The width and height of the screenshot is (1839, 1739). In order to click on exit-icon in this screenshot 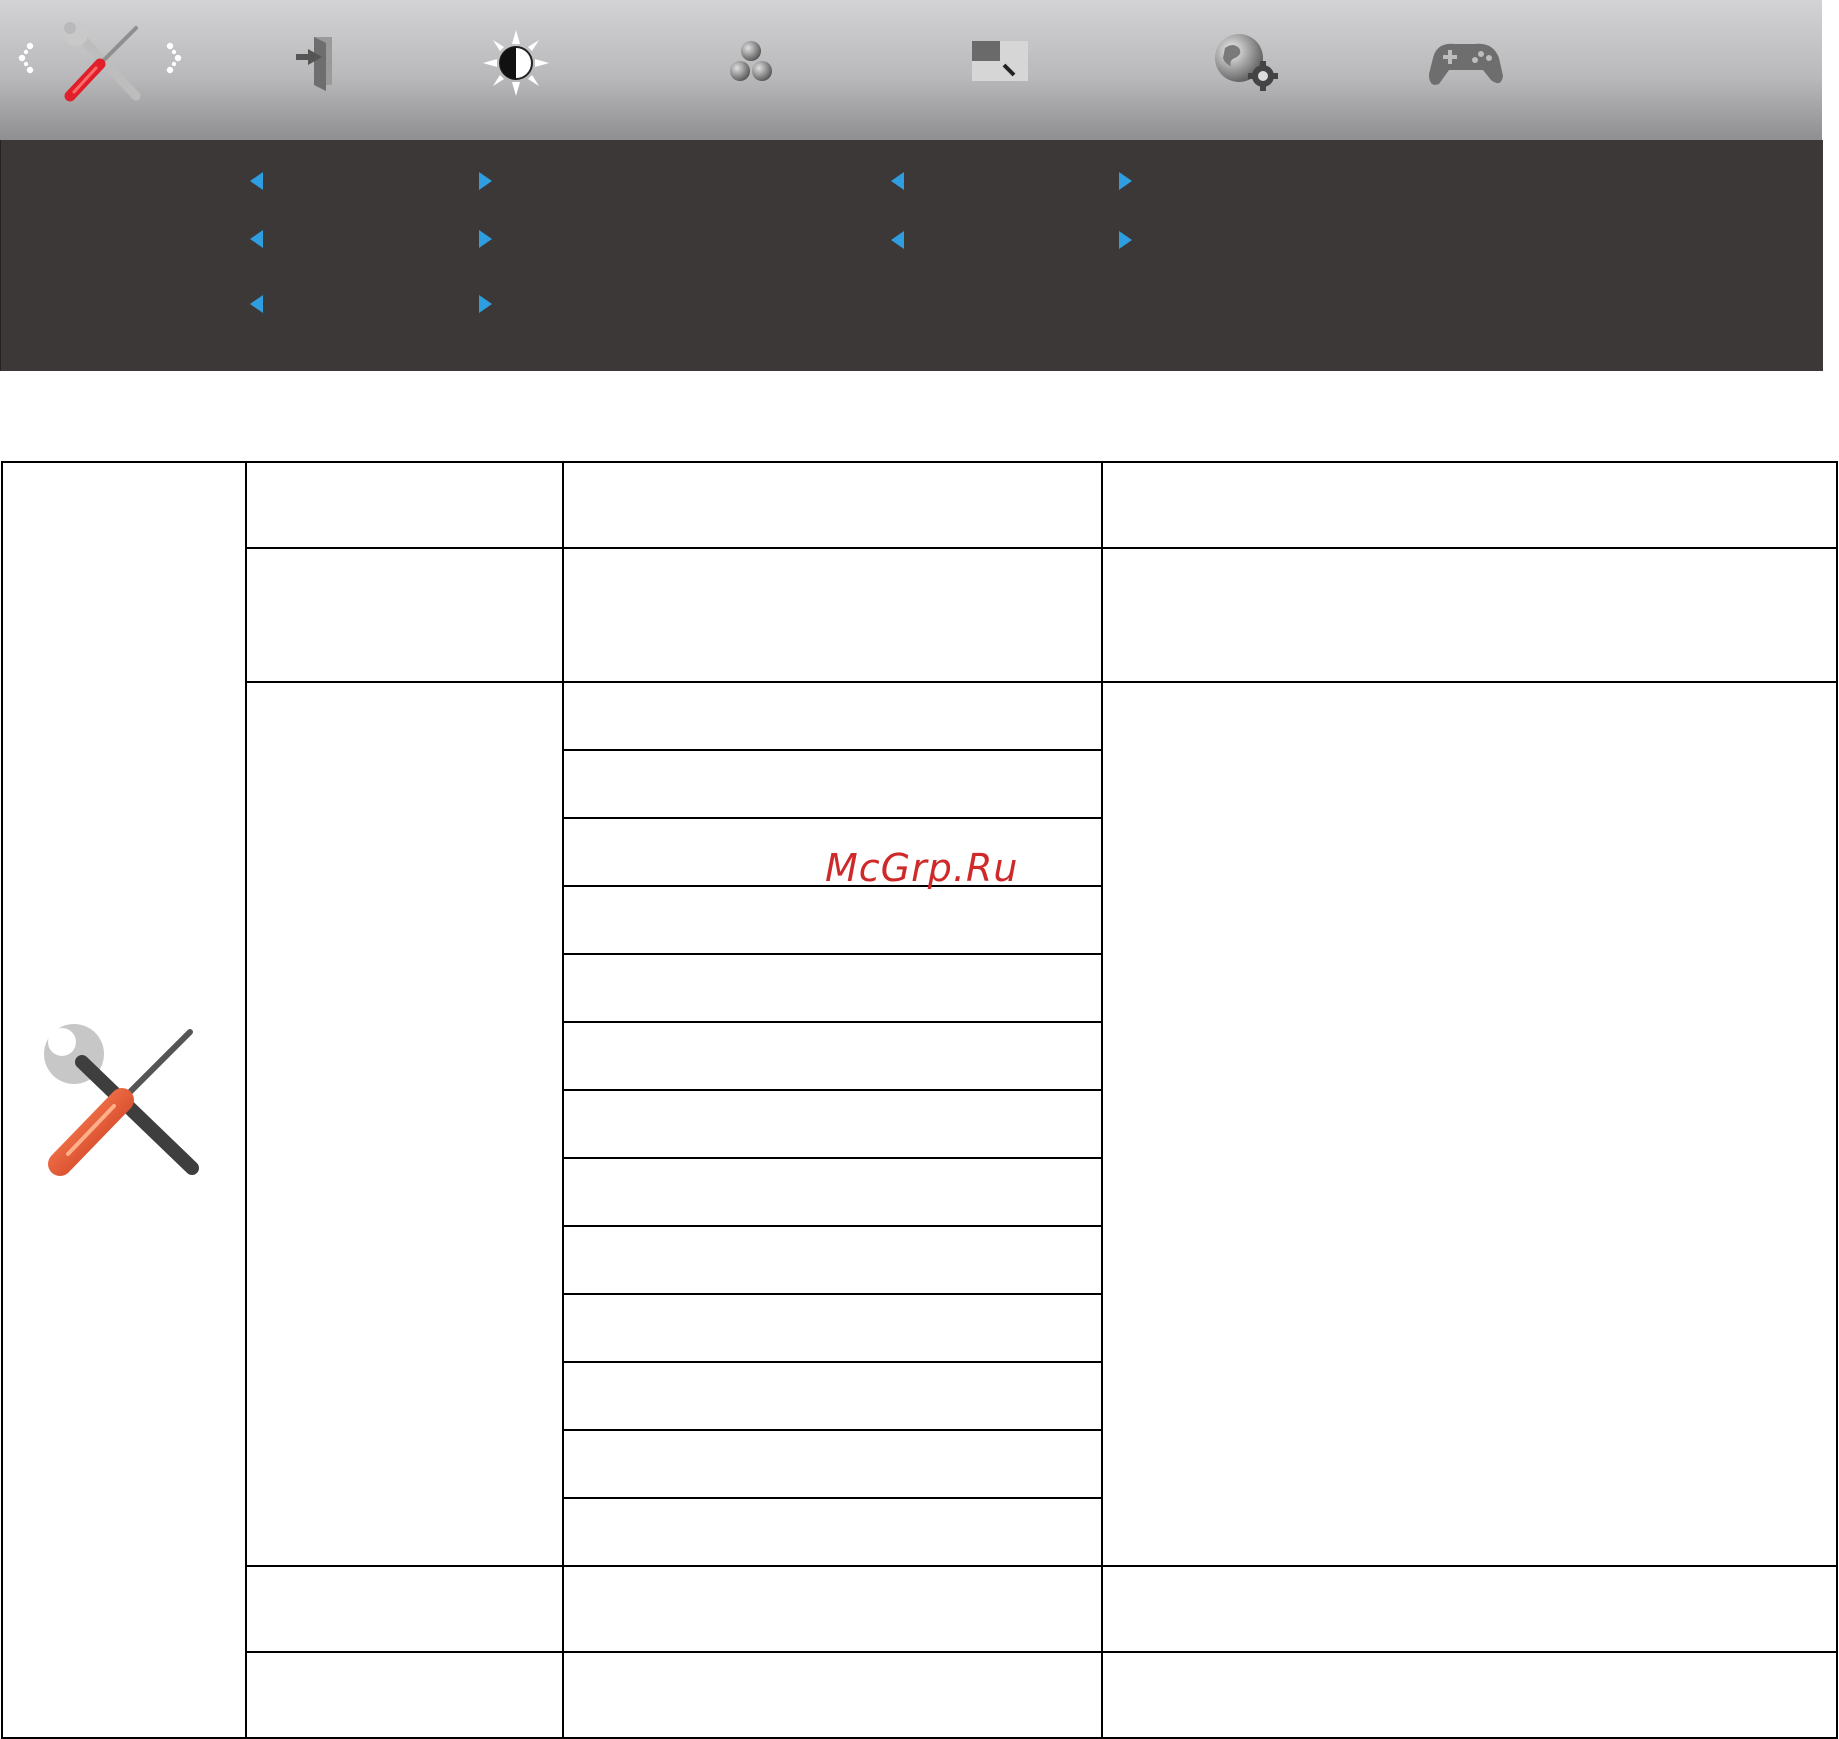, I will do `click(314, 64)`.